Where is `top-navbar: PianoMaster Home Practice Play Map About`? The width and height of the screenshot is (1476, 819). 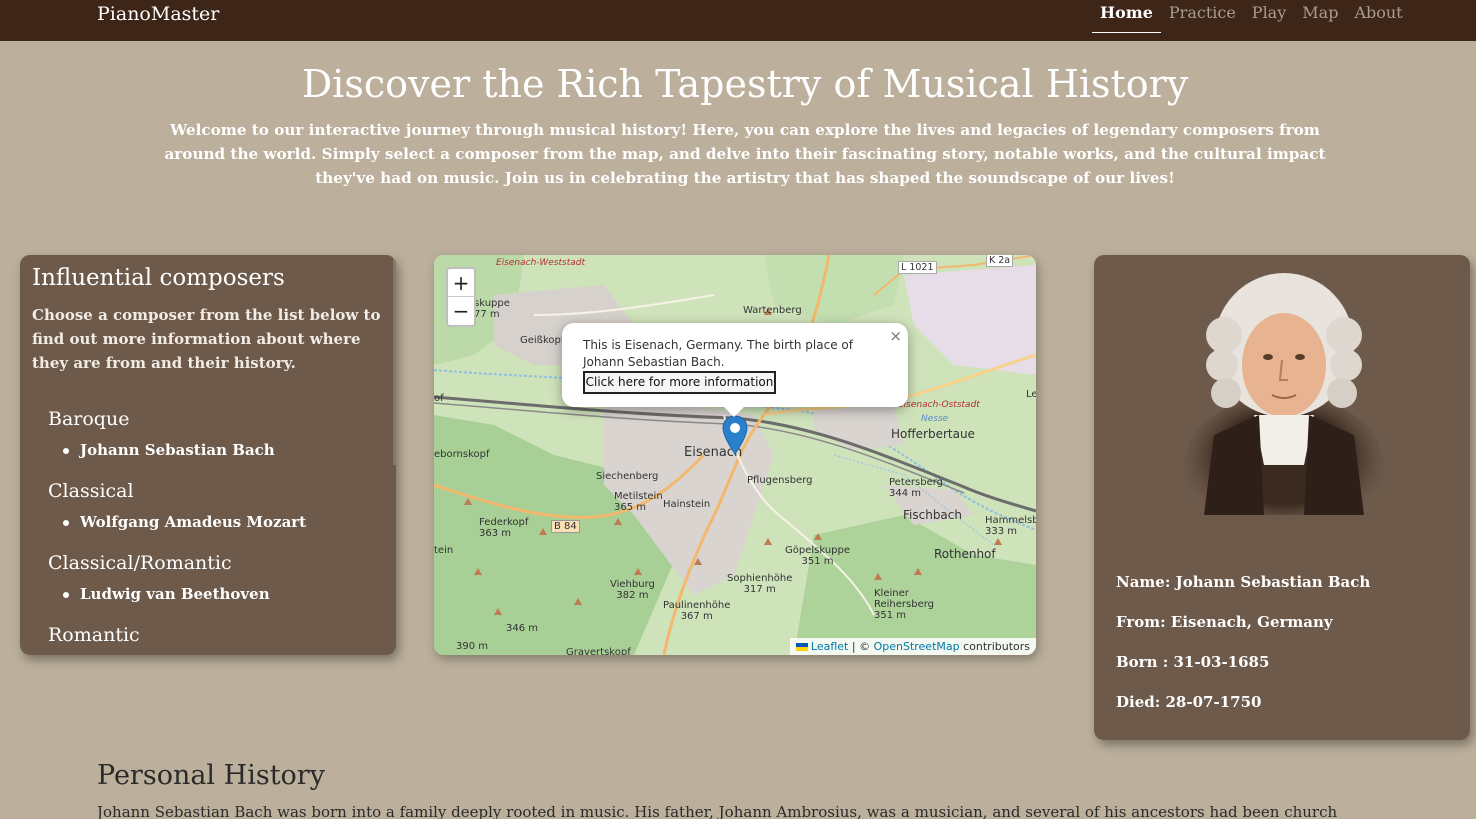 top-navbar: PianoMaster Home Practice Play Map About is located at coordinates (738, 20).